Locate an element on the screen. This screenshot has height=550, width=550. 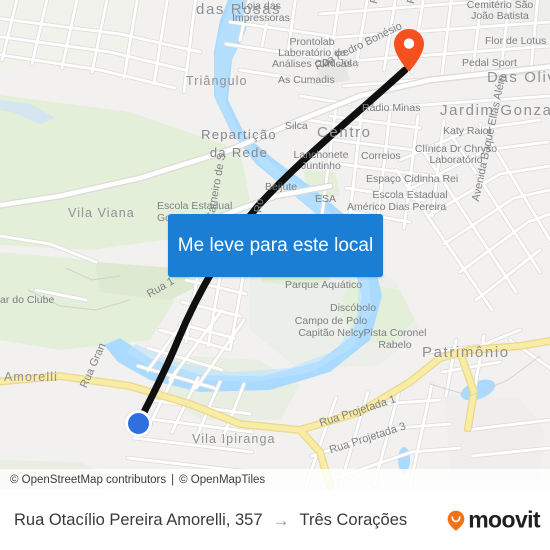
moovit-logo: moovit is located at coordinates (493, 520).